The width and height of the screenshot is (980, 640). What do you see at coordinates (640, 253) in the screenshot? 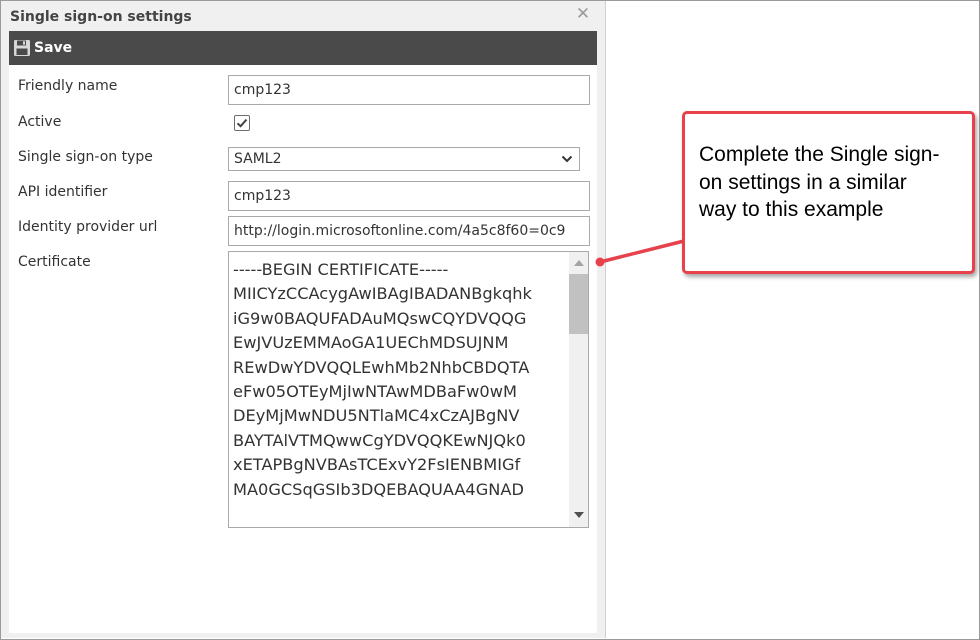
I see `callout-pointer` at bounding box center [640, 253].